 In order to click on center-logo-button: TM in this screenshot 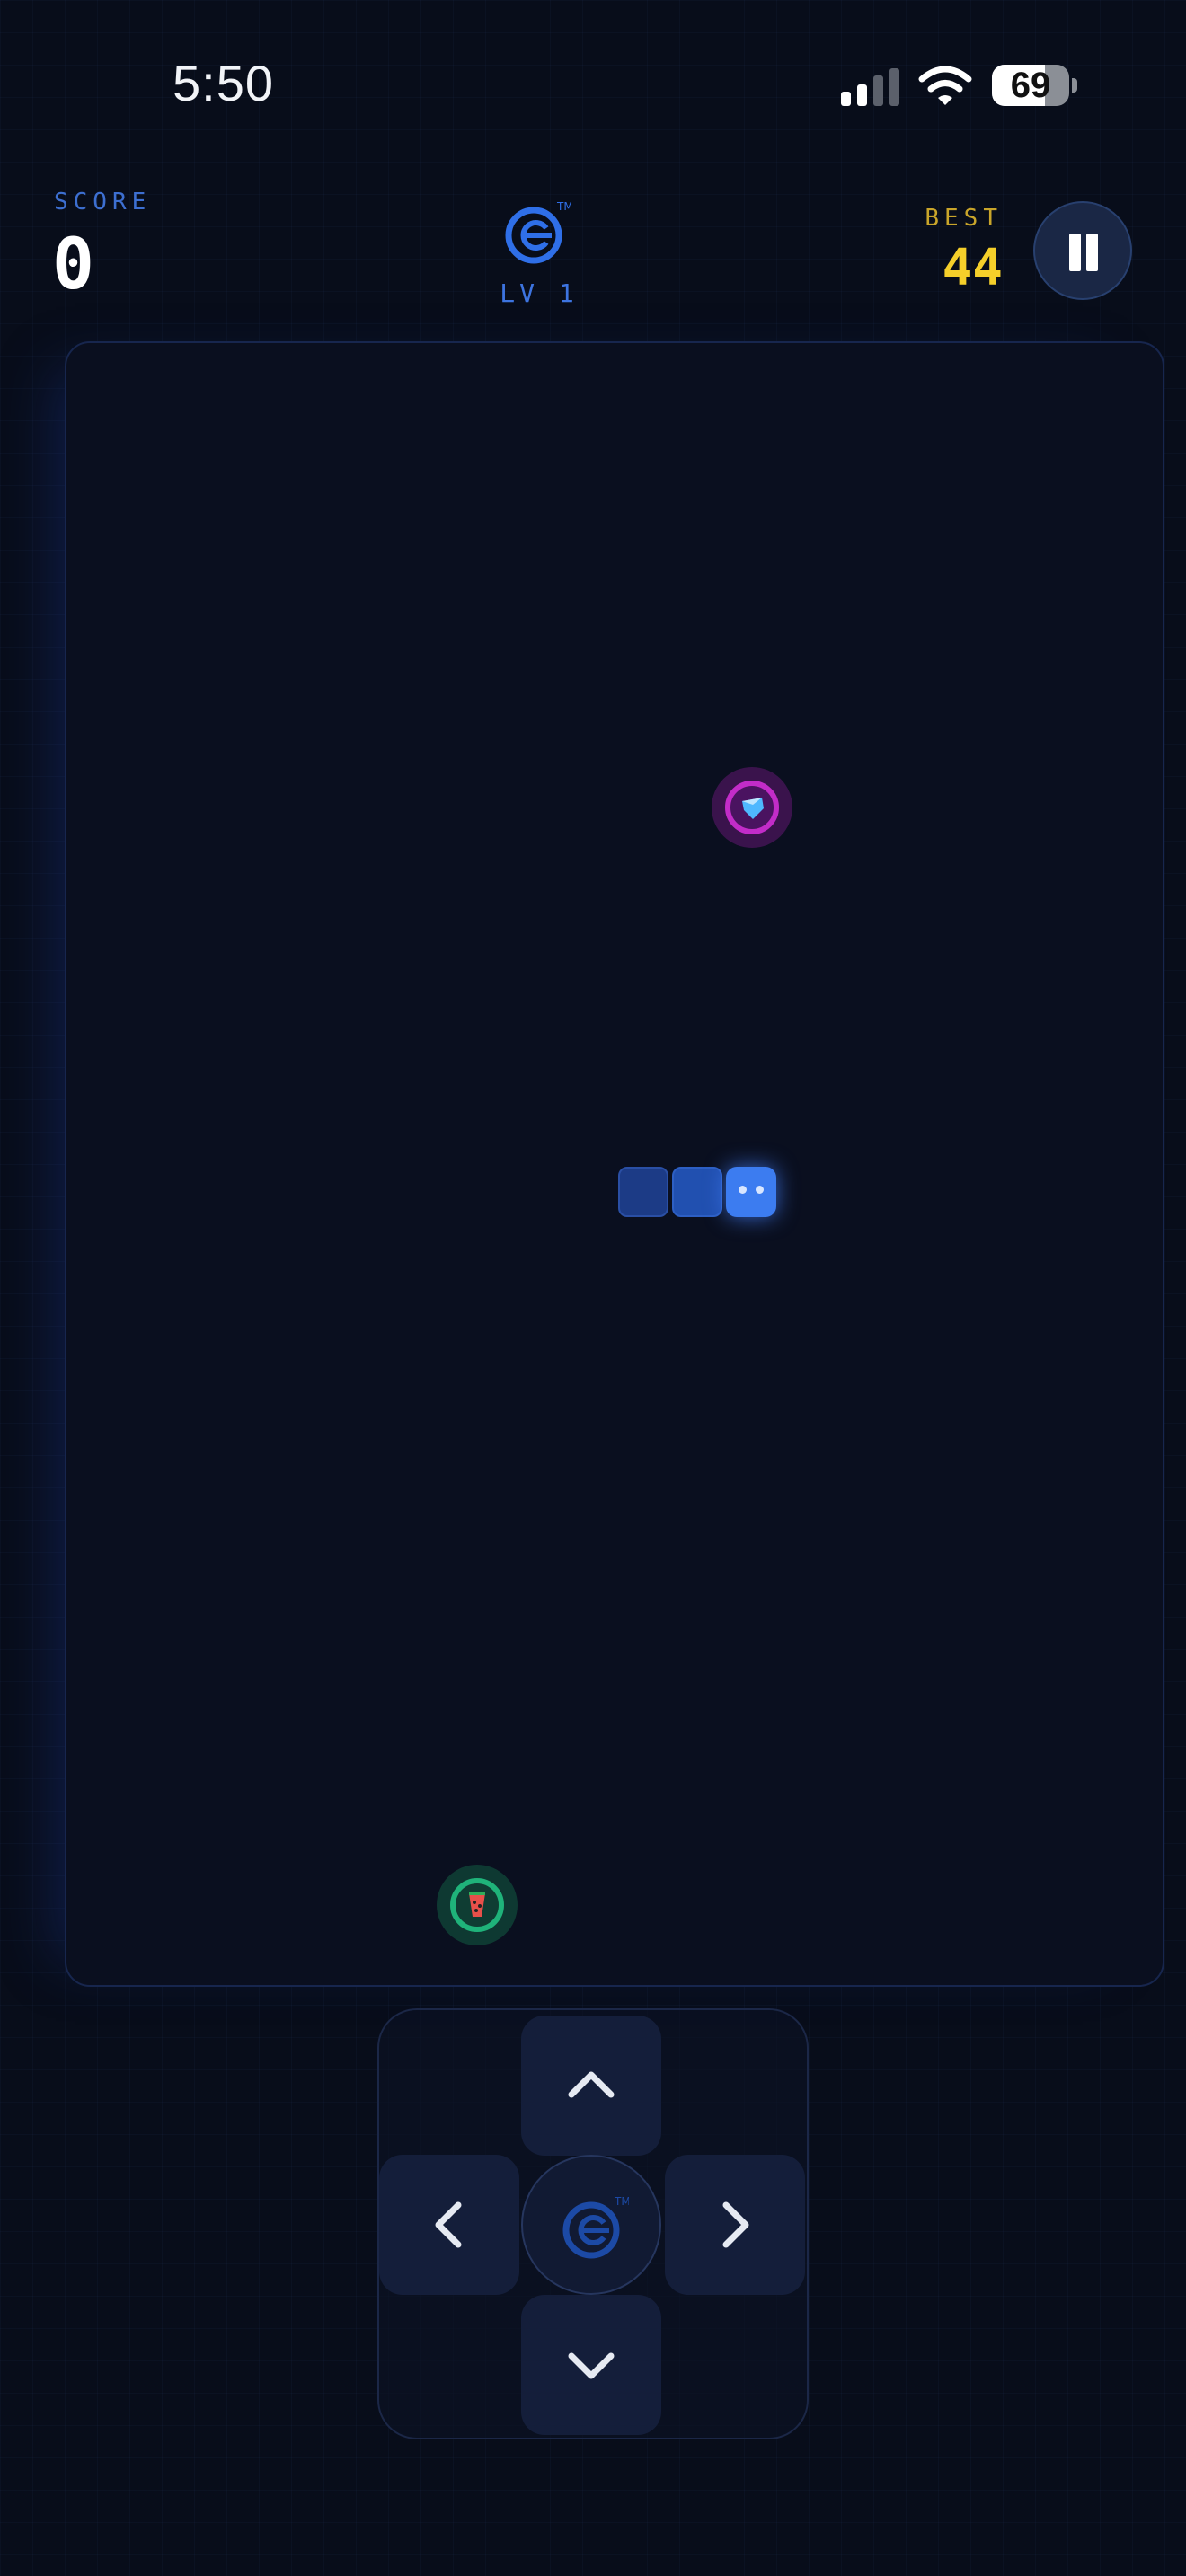, I will do `click(591, 2225)`.